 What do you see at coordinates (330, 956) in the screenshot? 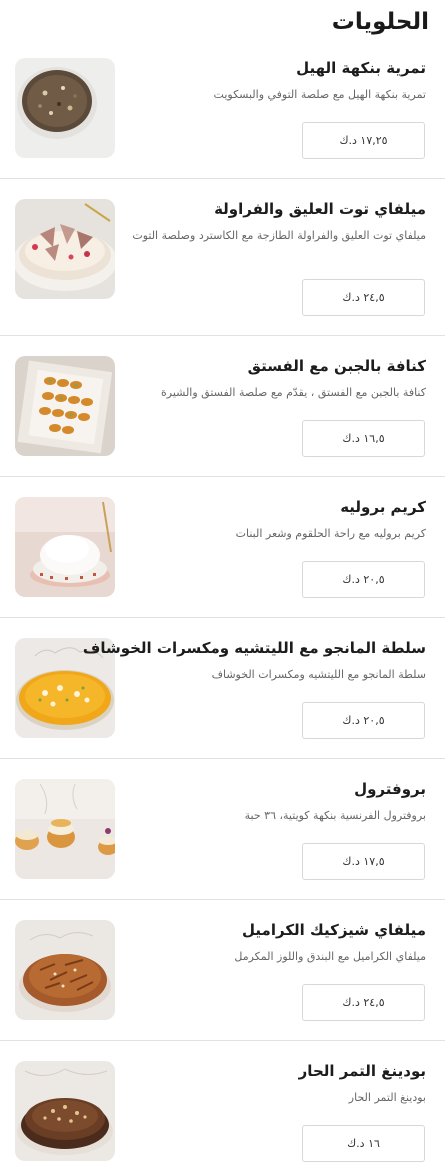
I see `item-description: ميلفاي الكراميل مع البندق واللوز المكرمل` at bounding box center [330, 956].